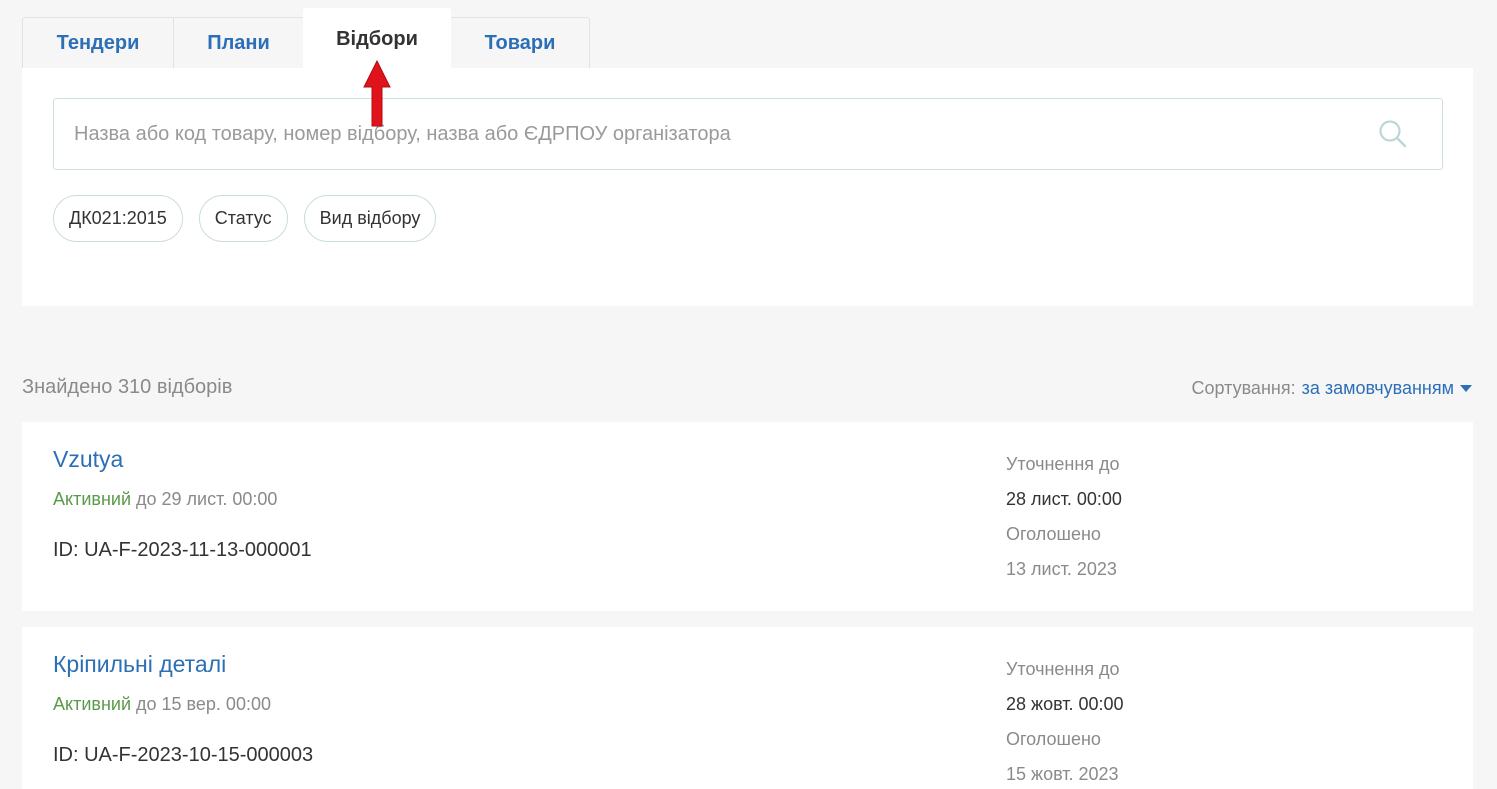 Image resolution: width=1497 pixels, height=789 pixels. What do you see at coordinates (88, 459) in the screenshot?
I see `card-title-link: Vzutya` at bounding box center [88, 459].